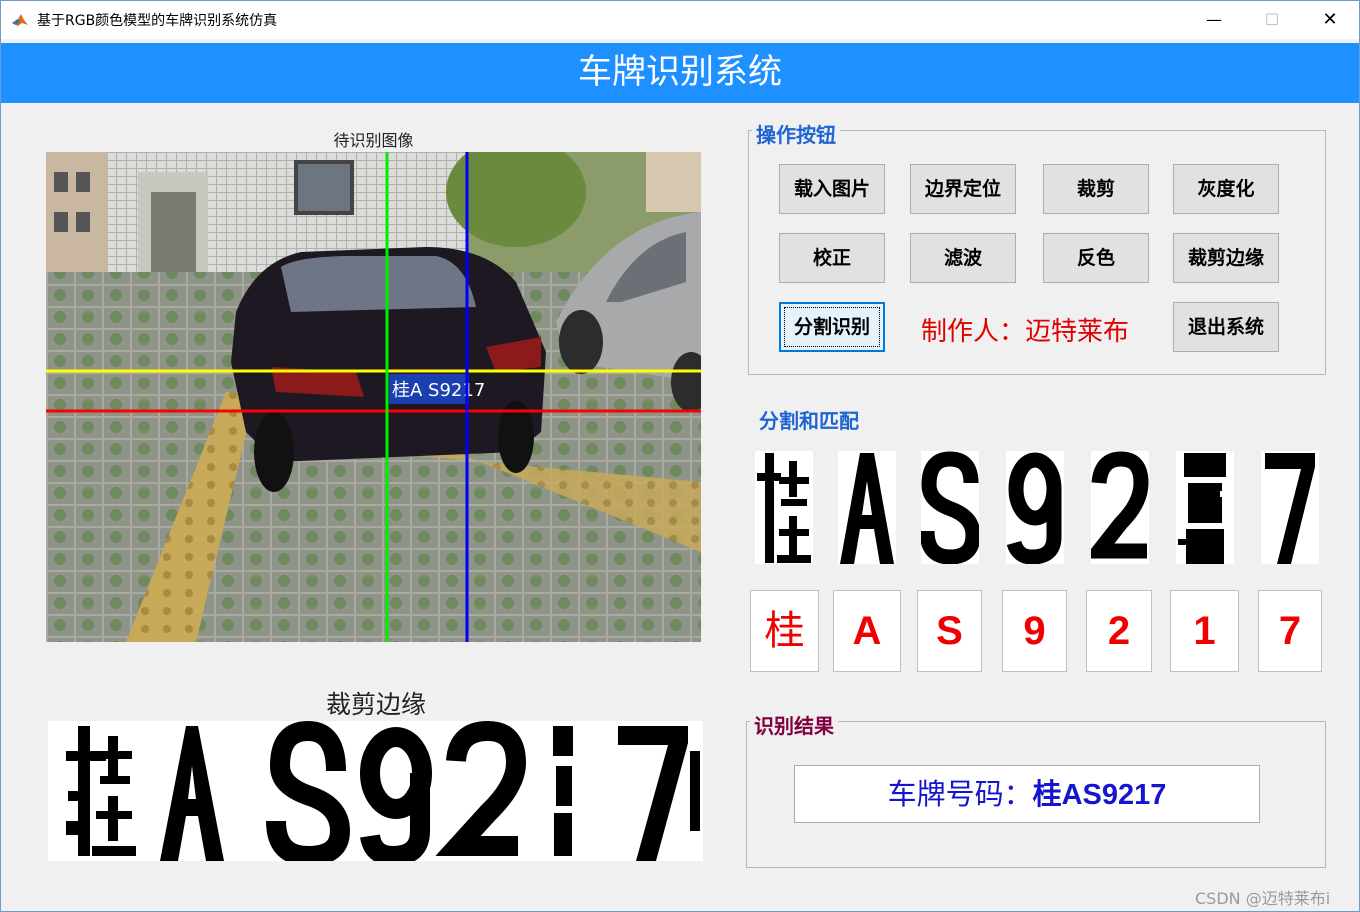 Image resolution: width=1360 pixels, height=912 pixels. Describe the element at coordinates (1330, 20) in the screenshot. I see `close-button: ✕` at that location.